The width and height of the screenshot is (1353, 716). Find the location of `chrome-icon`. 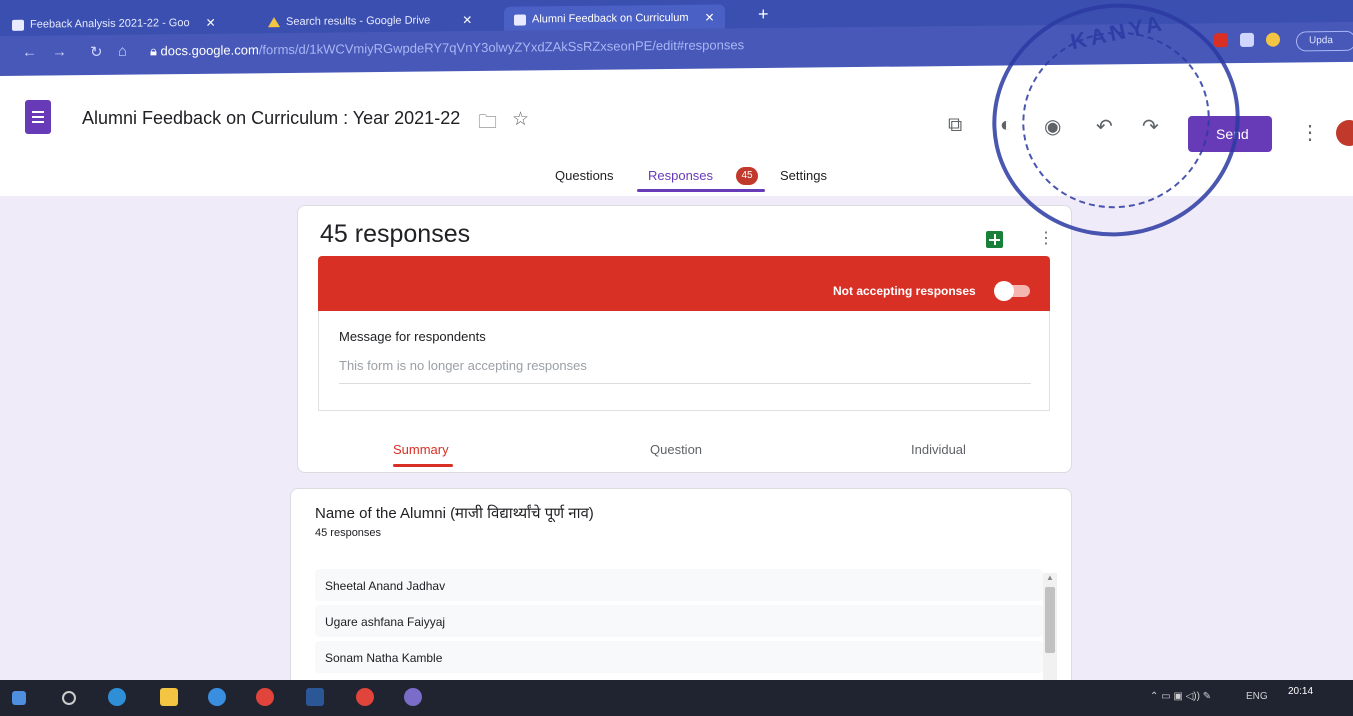

chrome-icon is located at coordinates (265, 697).